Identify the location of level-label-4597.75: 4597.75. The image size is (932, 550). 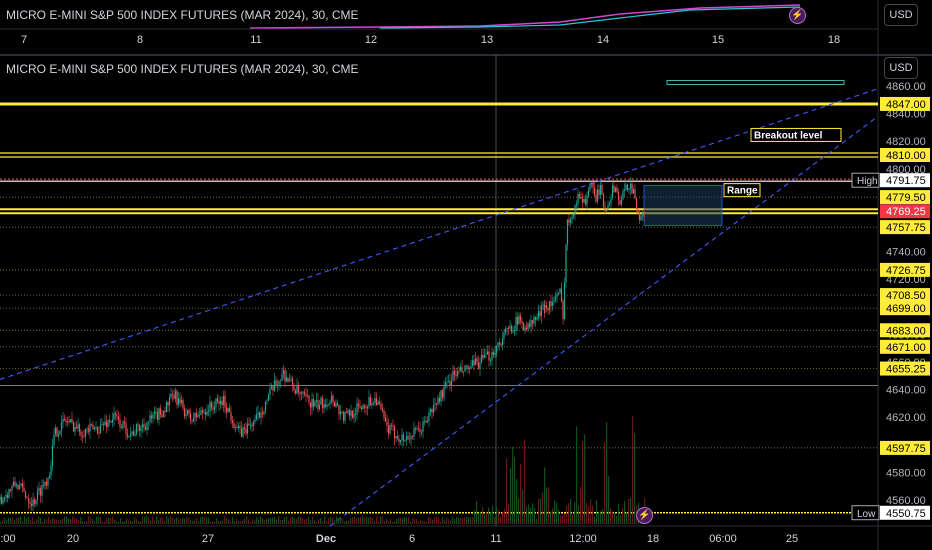
(906, 449).